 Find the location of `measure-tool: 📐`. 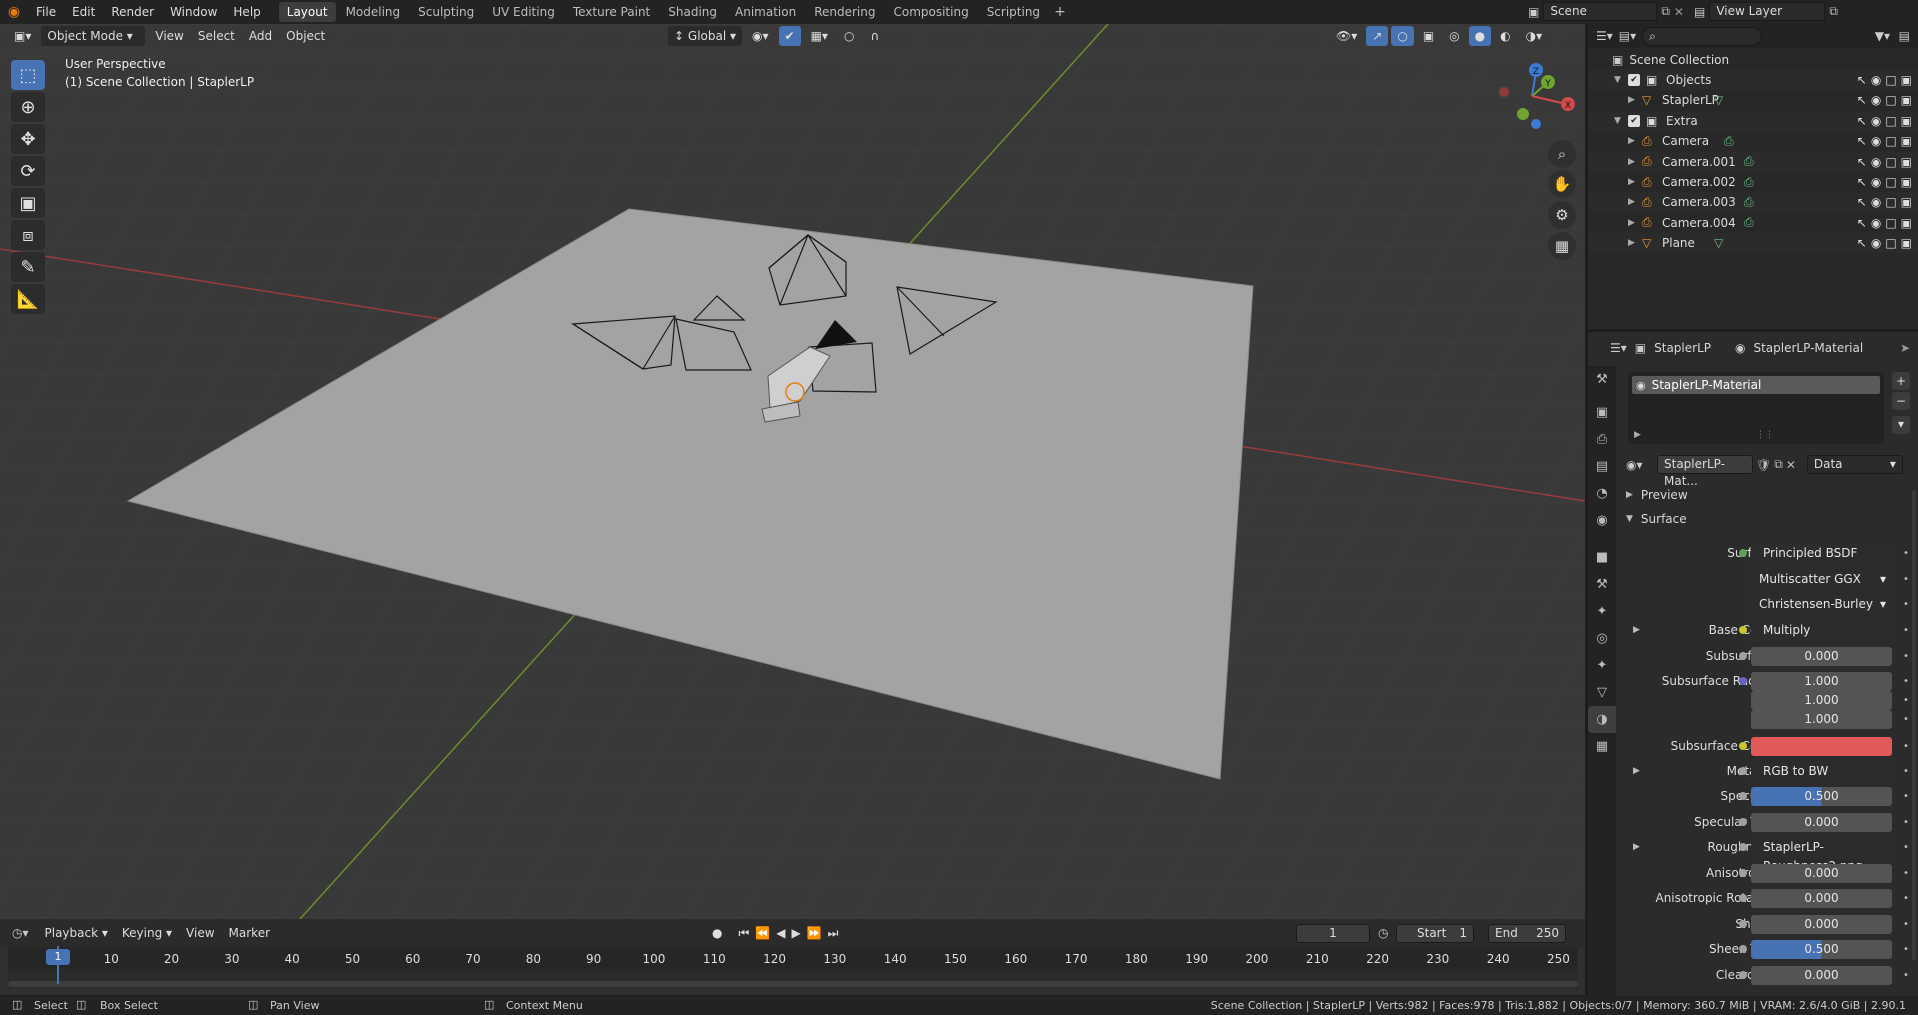

measure-tool: 📐 is located at coordinates (28, 299).